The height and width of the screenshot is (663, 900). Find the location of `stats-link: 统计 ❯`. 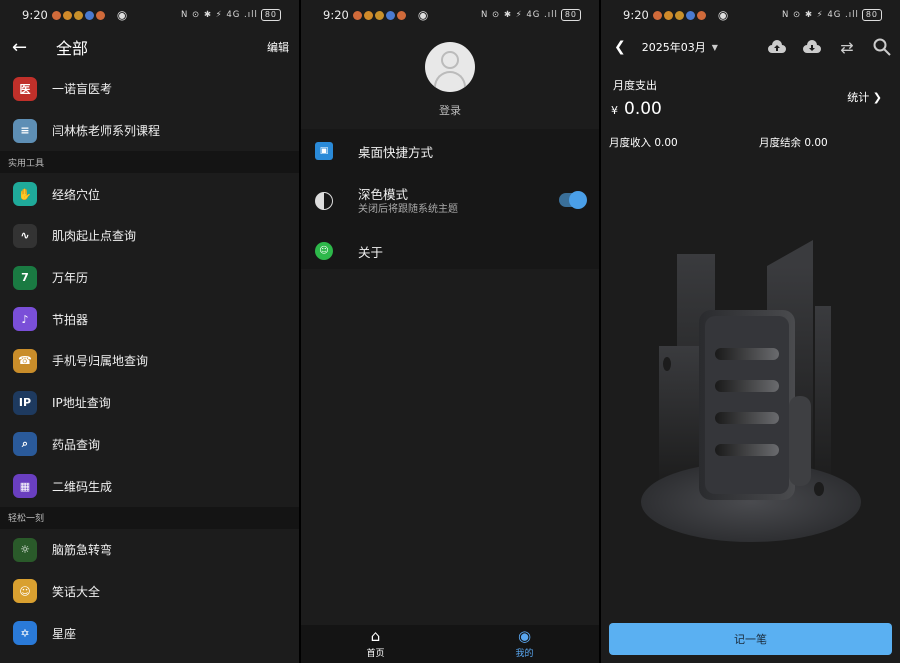

stats-link: 统计 ❯ is located at coordinates (864, 97).